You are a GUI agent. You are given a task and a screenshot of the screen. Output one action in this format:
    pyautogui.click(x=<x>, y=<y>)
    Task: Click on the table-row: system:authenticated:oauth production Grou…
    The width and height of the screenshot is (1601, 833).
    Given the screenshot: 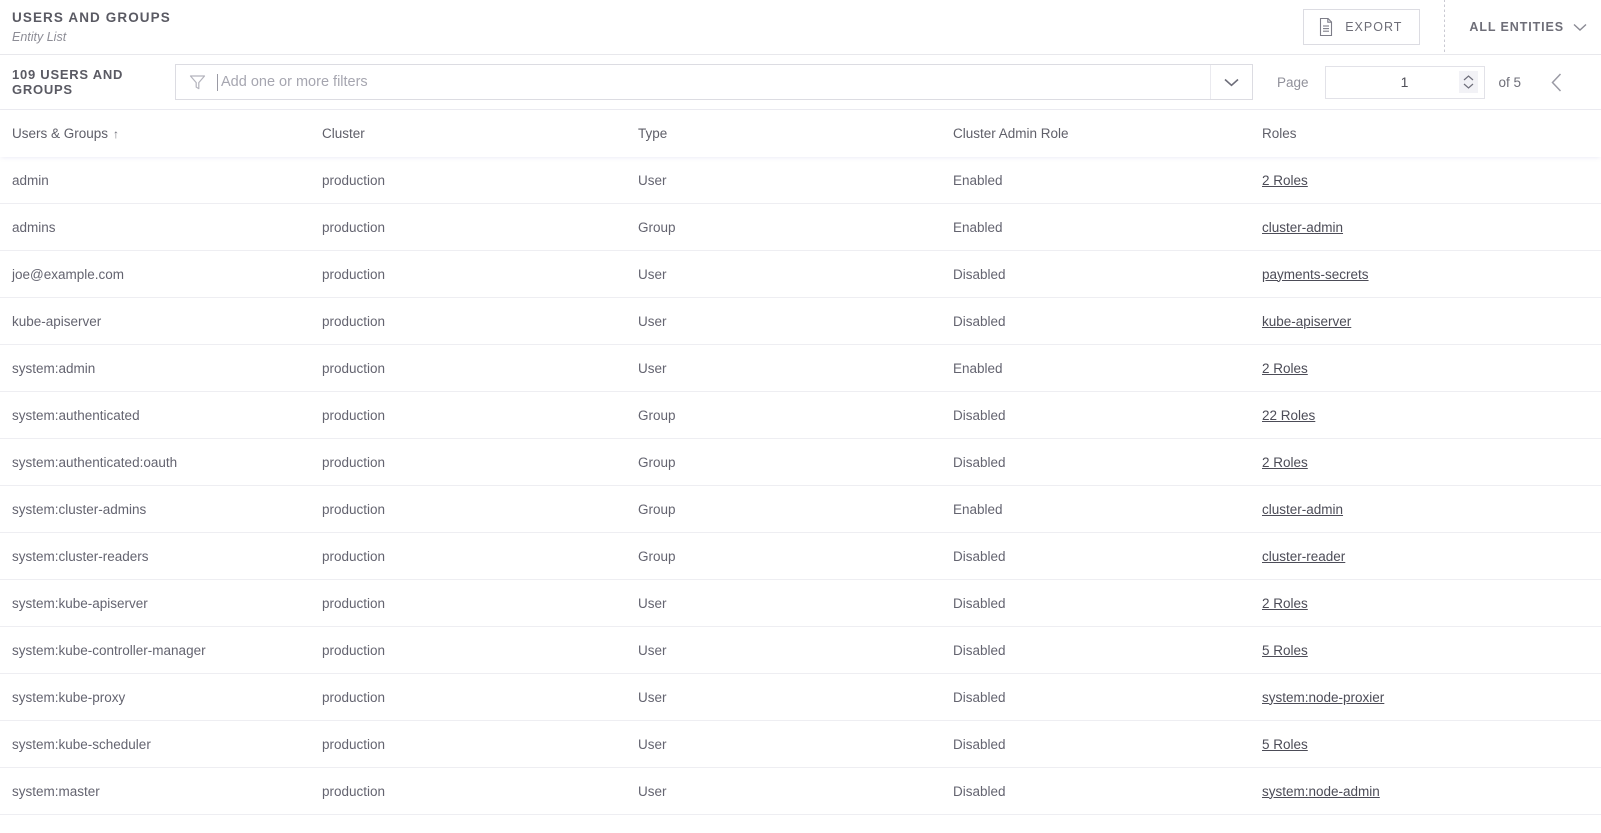 What is the action you would take?
    pyautogui.click(x=800, y=462)
    